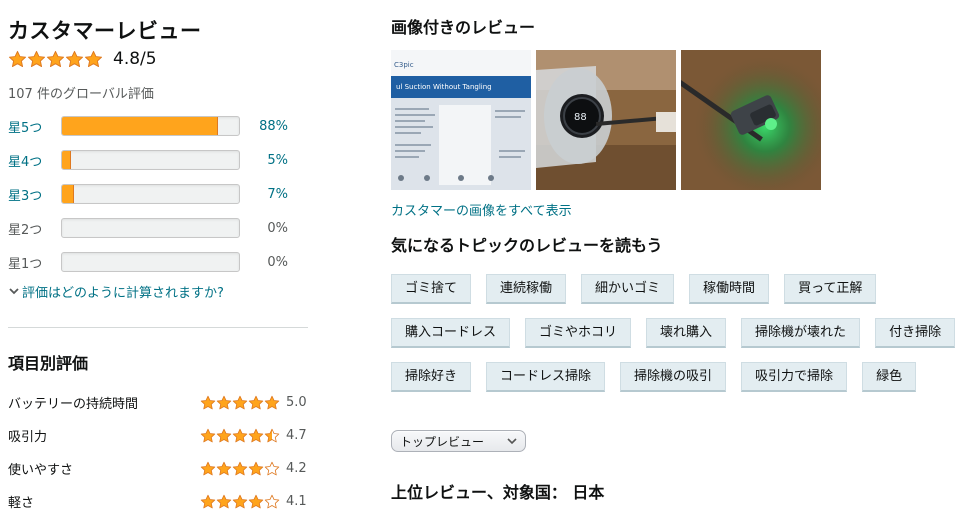 The height and width of the screenshot is (524, 974). What do you see at coordinates (431, 377) in the screenshot?
I see `topic-pill: 掃除好き` at bounding box center [431, 377].